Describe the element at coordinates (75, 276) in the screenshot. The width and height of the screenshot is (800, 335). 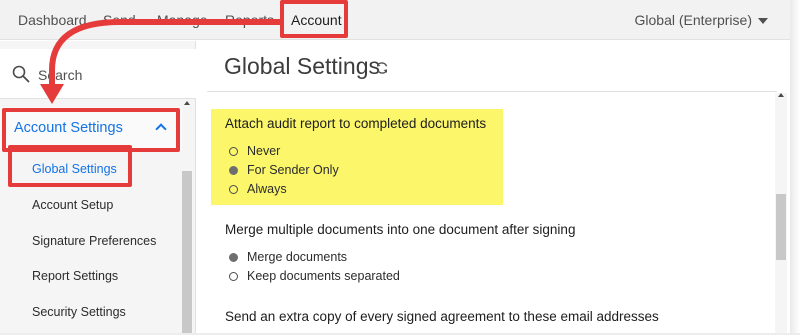
I see `sidebar-item-report-settings: Report Settings` at that location.